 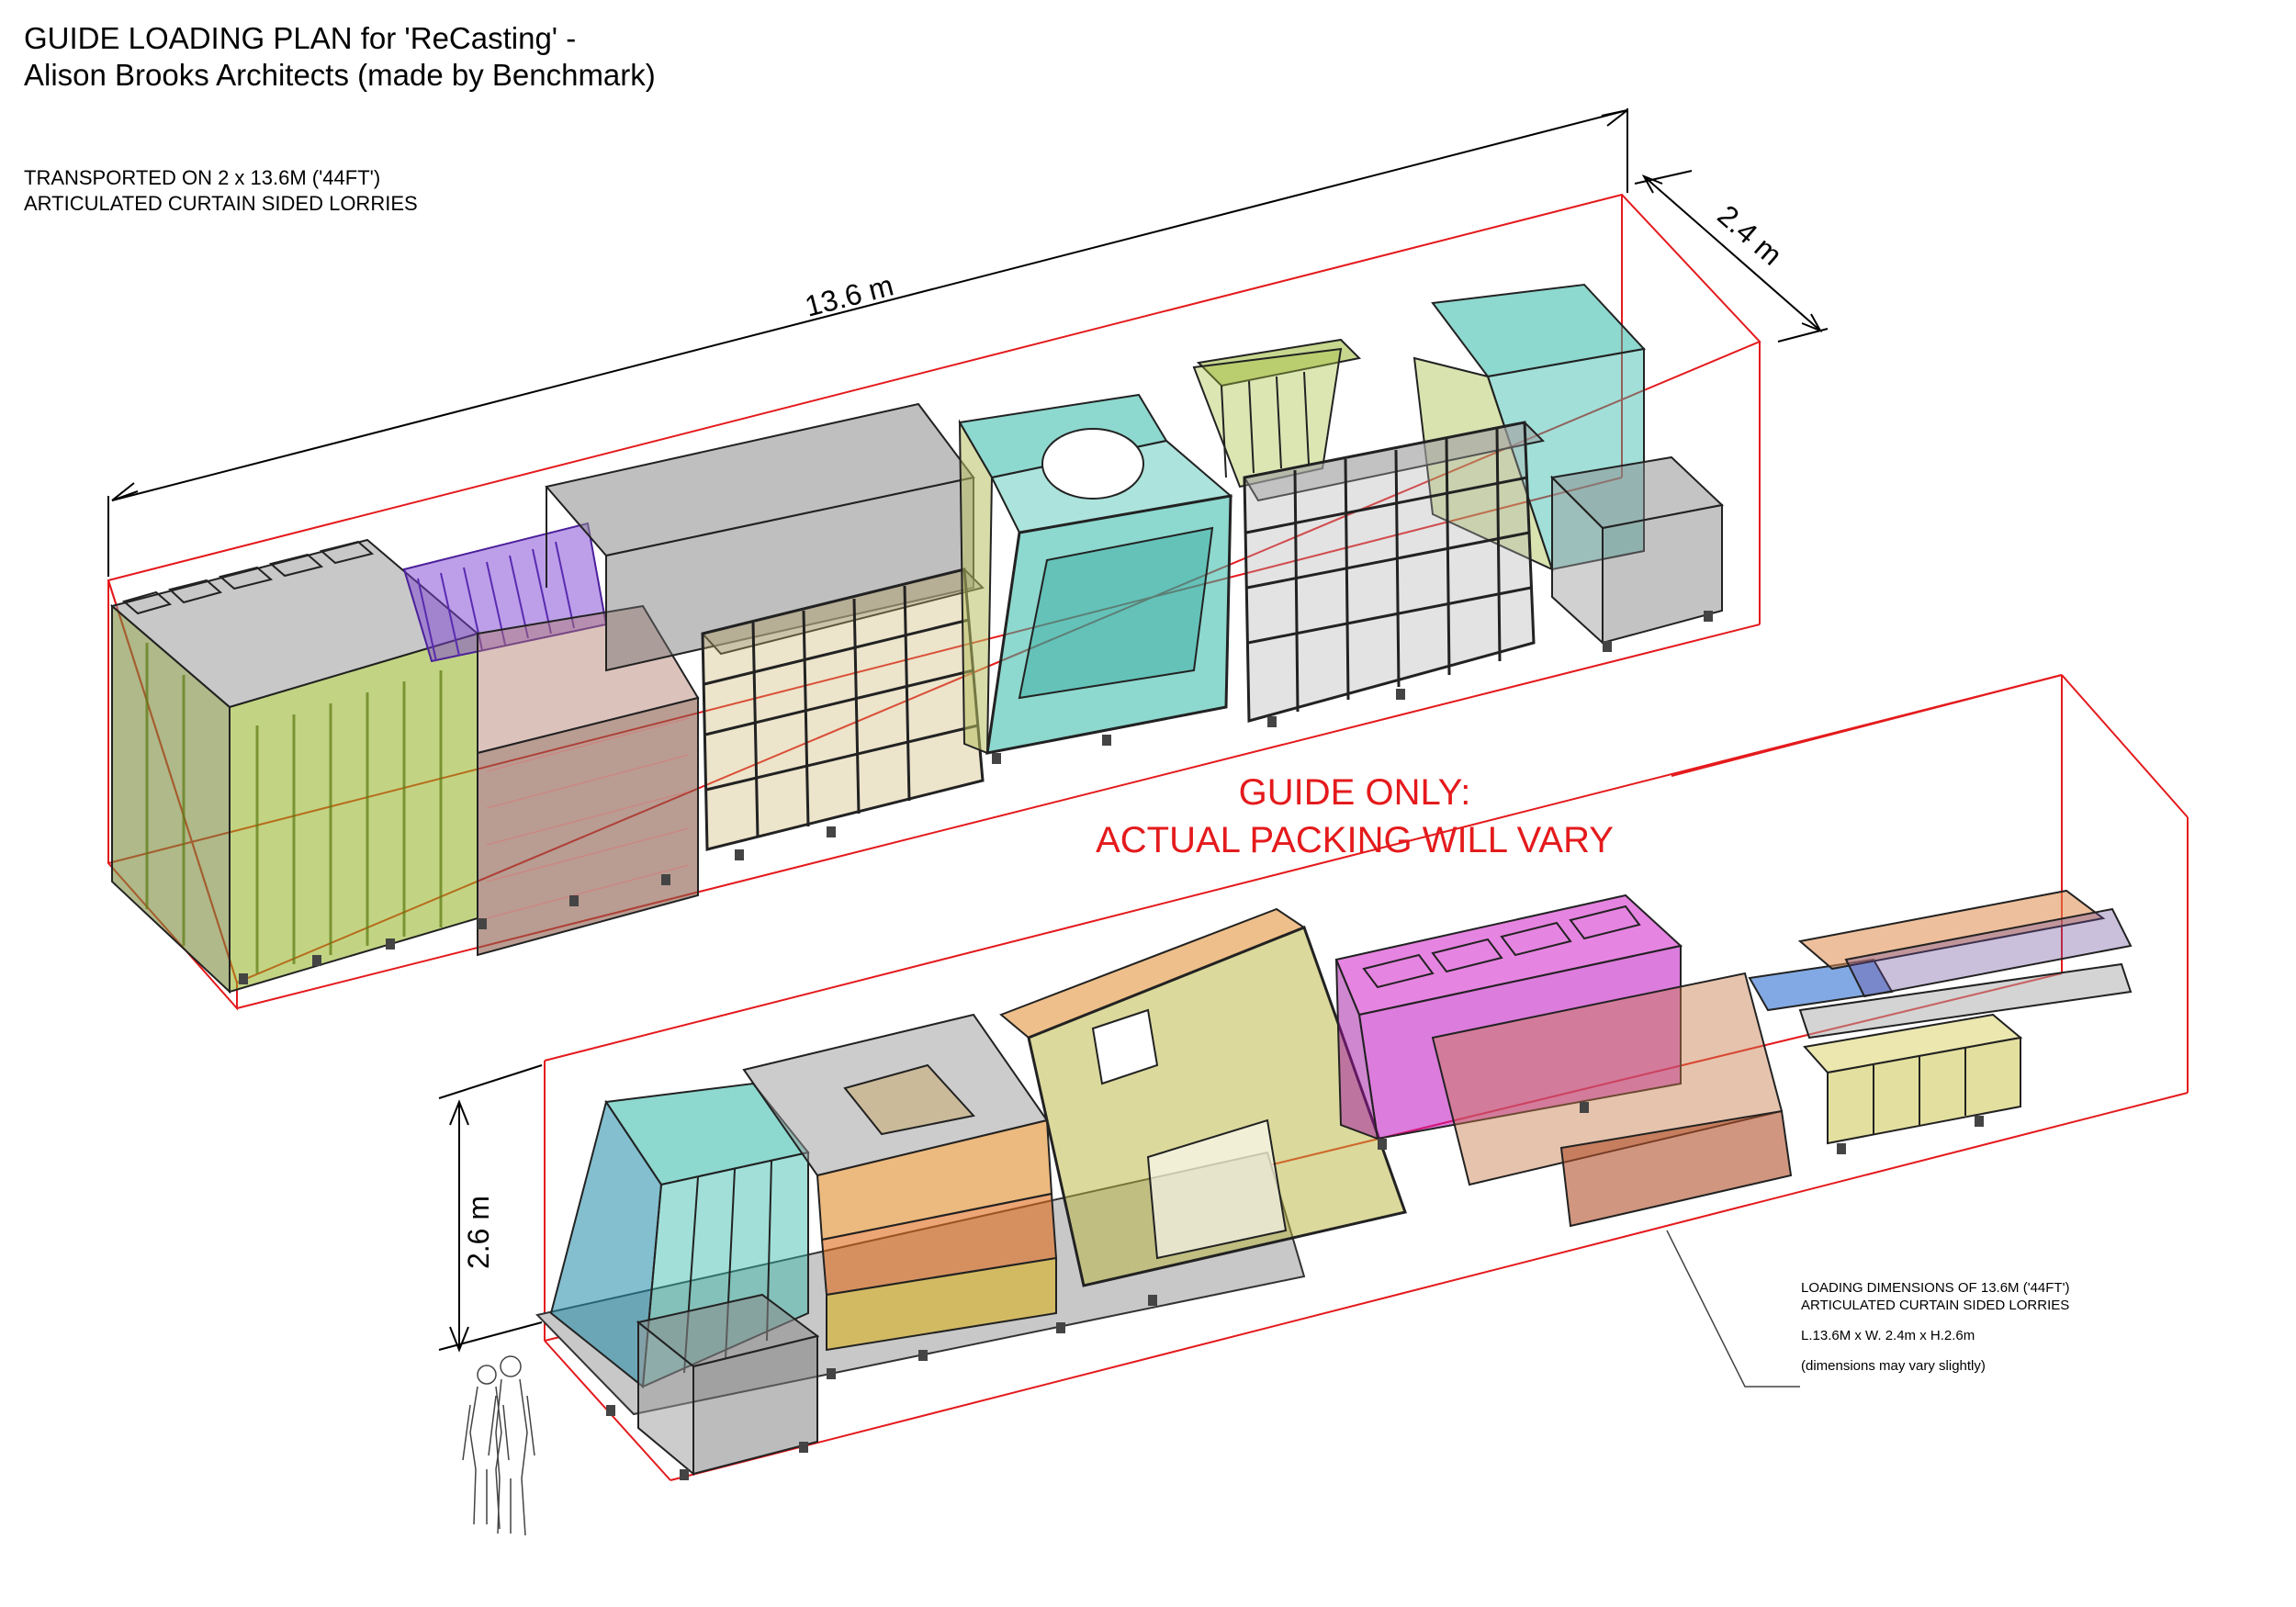 I want to click on grey-box-lower, so click(x=728, y=1385).